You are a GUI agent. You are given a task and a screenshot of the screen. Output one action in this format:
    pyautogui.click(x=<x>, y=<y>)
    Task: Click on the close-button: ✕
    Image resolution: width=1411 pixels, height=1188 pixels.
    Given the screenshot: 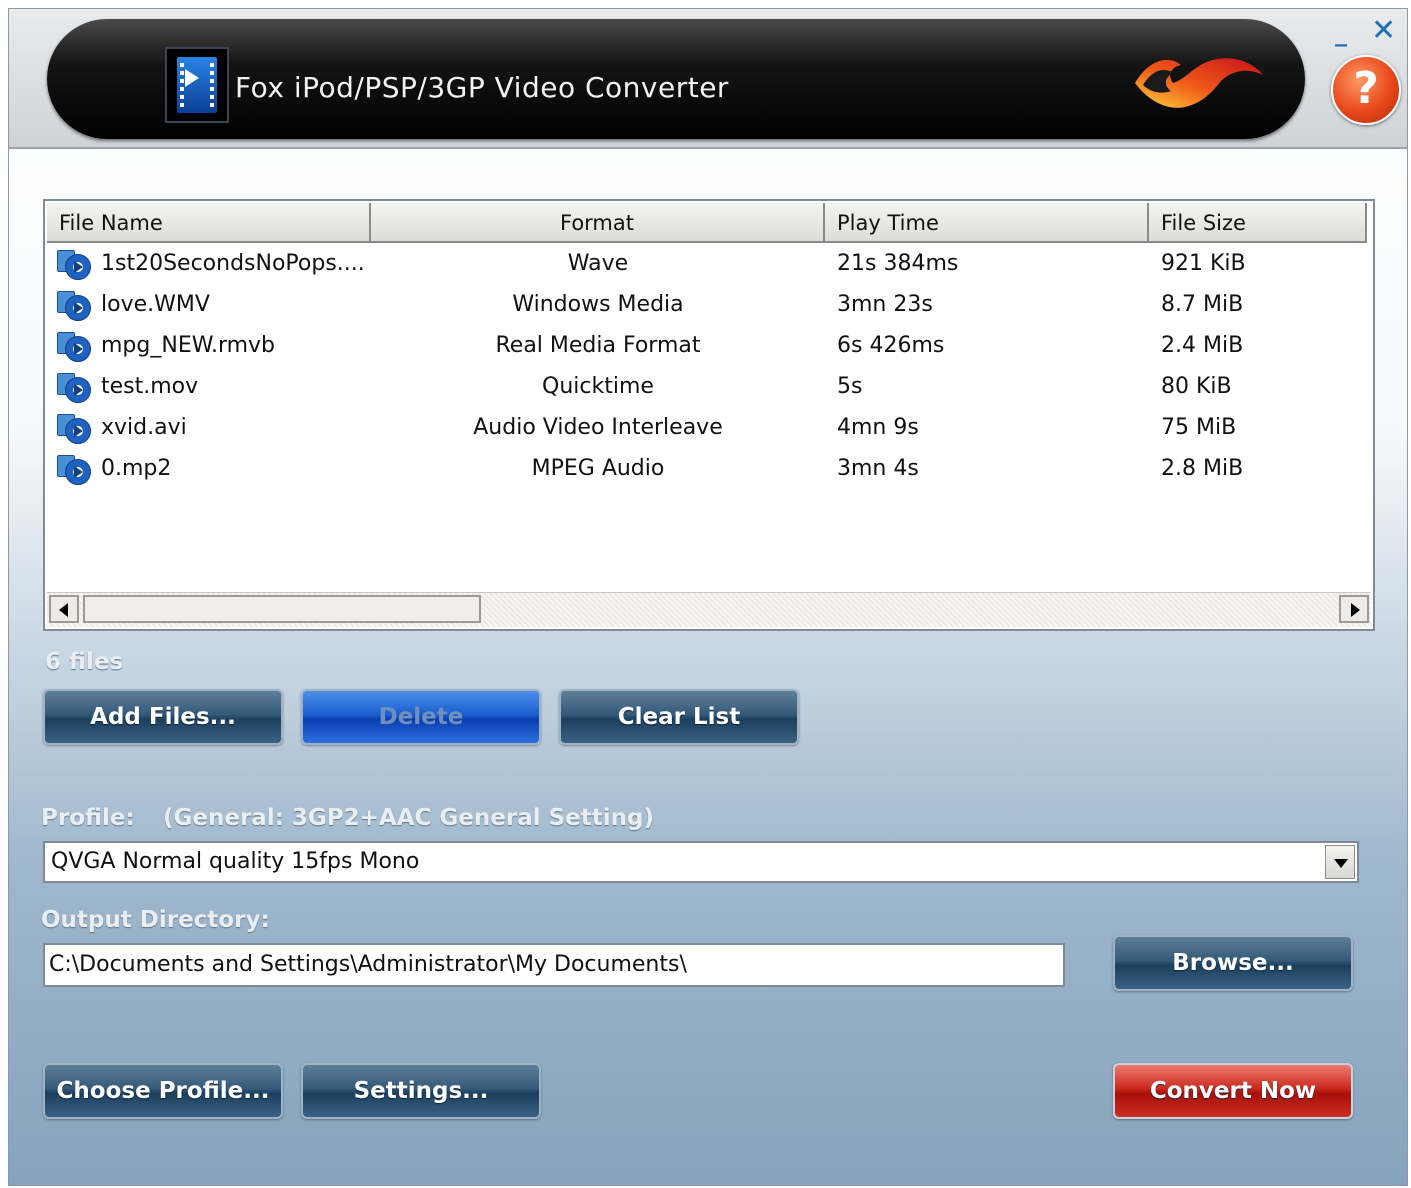 What is the action you would take?
    pyautogui.click(x=1386, y=30)
    